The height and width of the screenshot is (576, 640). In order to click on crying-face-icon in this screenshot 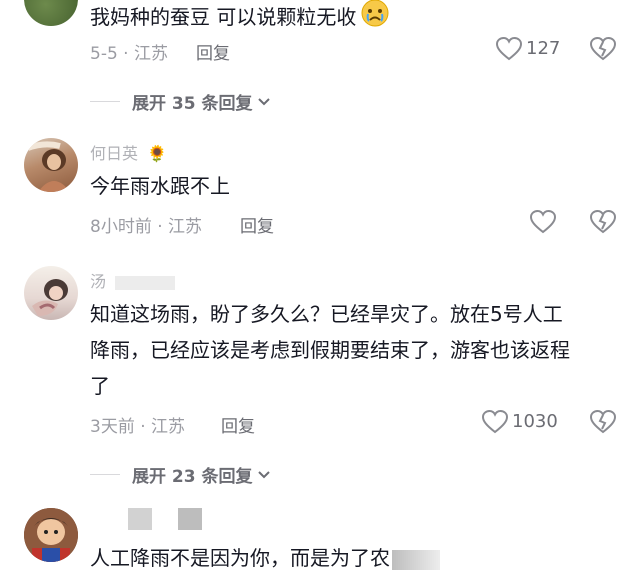, I will do `click(375, 19)`.